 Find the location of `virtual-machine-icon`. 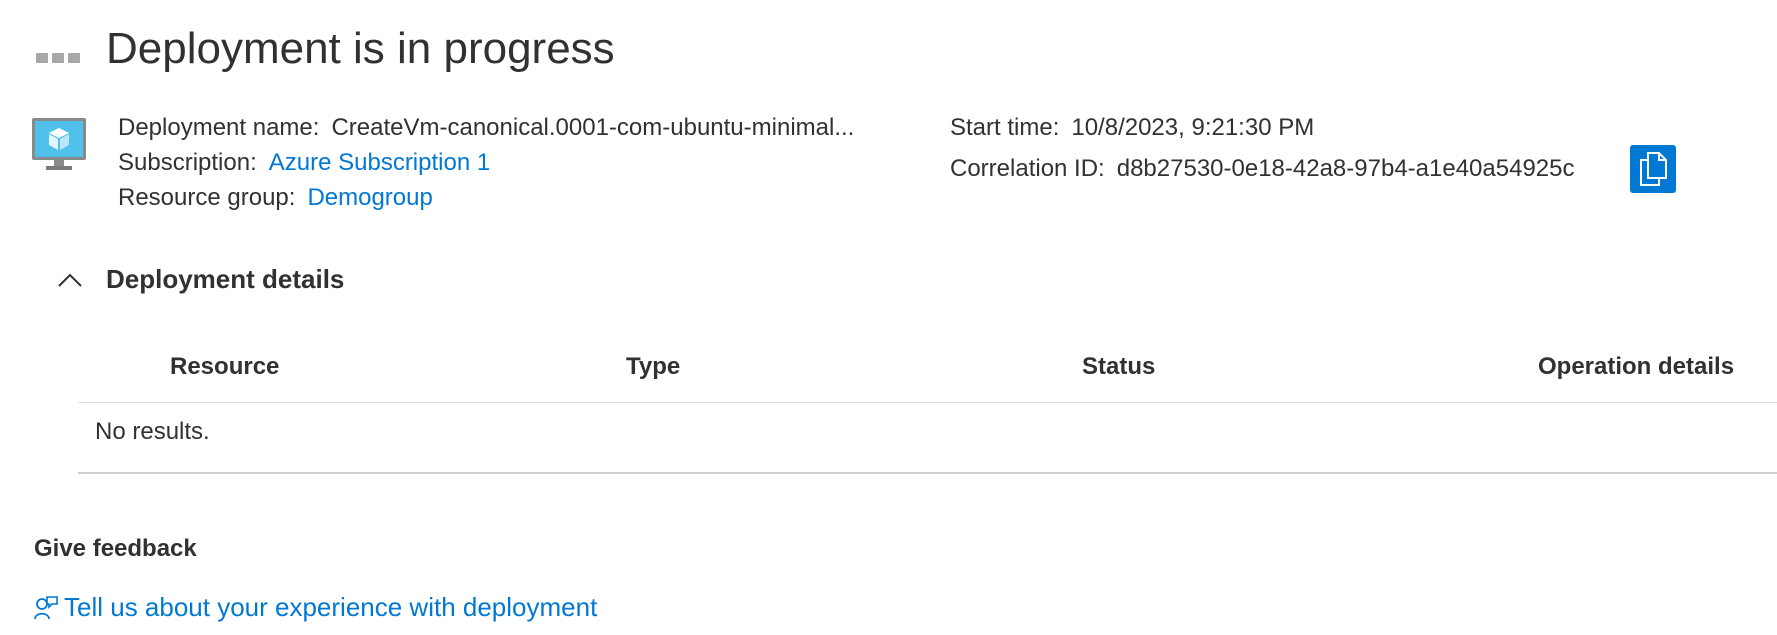

virtual-machine-icon is located at coordinates (60, 145).